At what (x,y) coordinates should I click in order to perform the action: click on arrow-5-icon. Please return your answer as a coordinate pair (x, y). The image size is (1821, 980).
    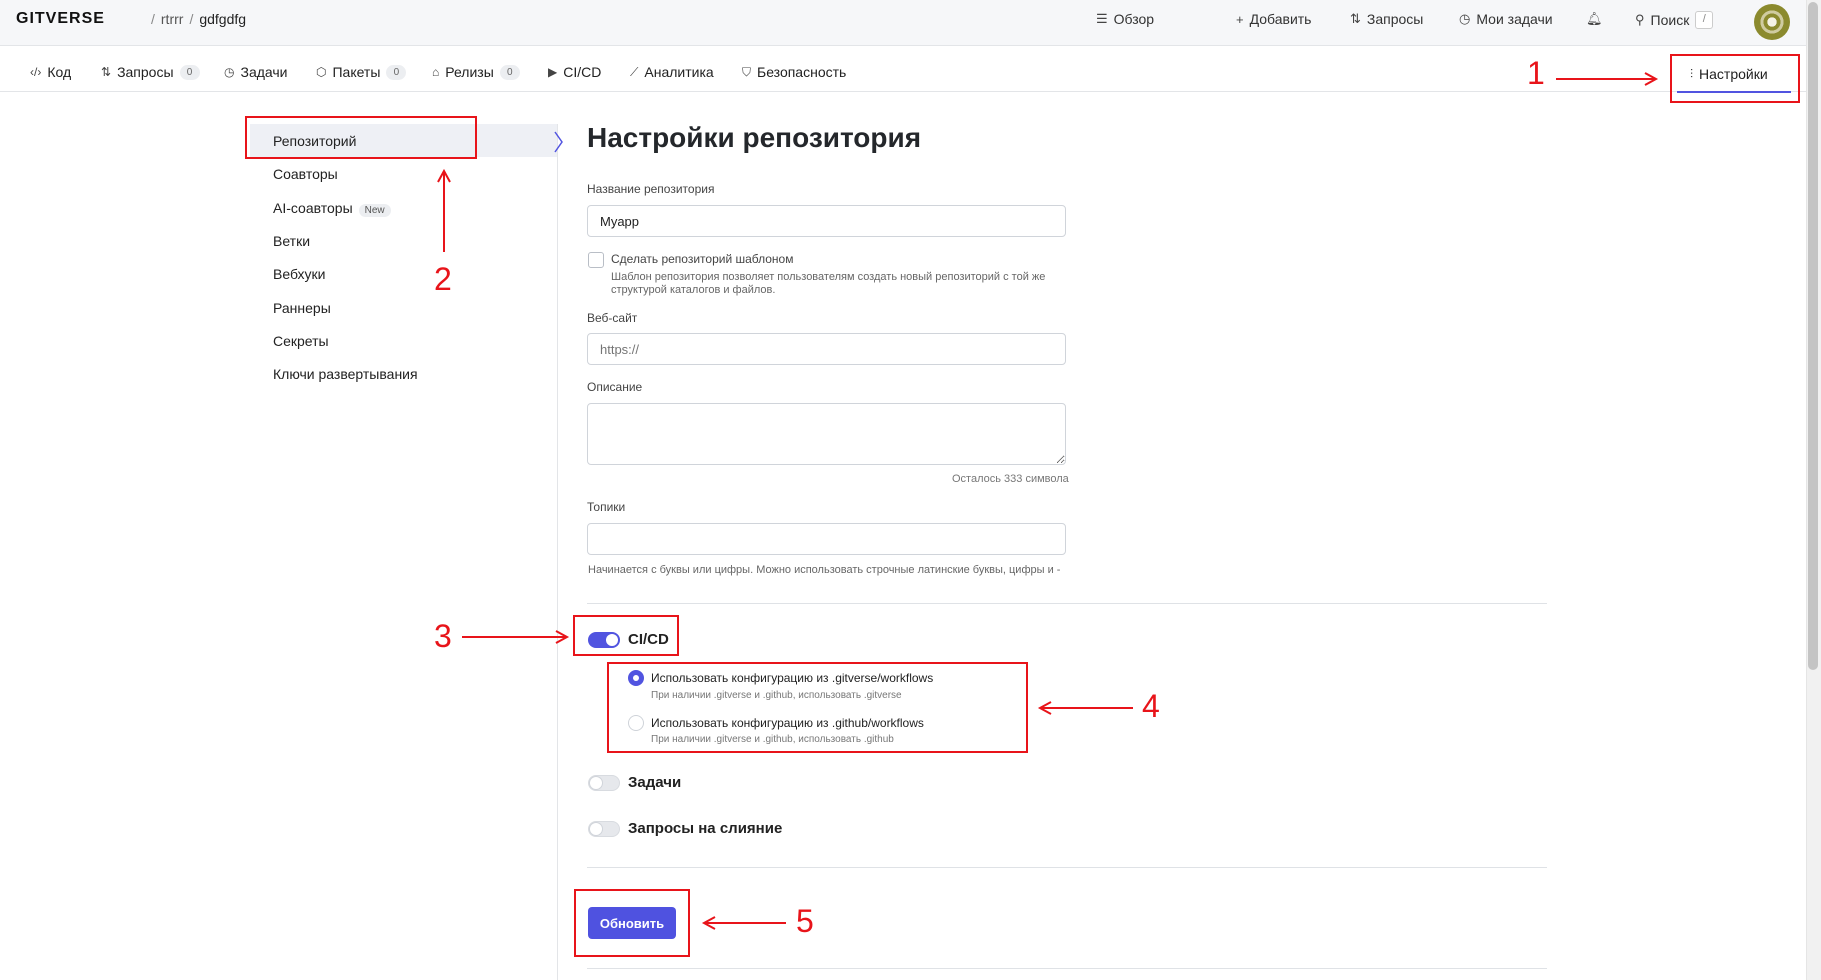
    Looking at the image, I should click on (743, 923).